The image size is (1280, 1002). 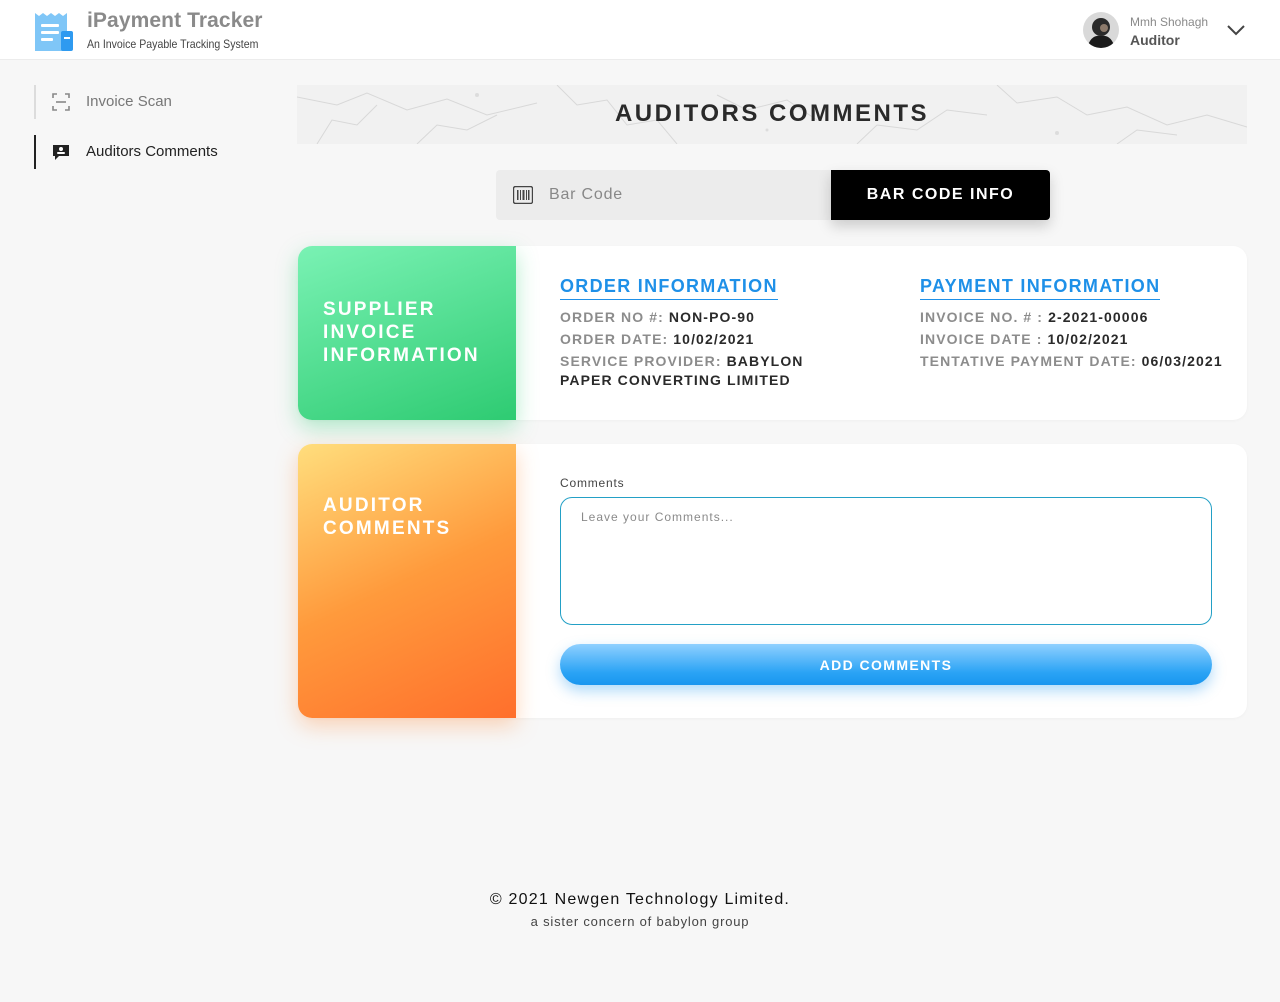 I want to click on order-no-row: ORDER NO #: NON-PO-90, so click(x=657, y=317).